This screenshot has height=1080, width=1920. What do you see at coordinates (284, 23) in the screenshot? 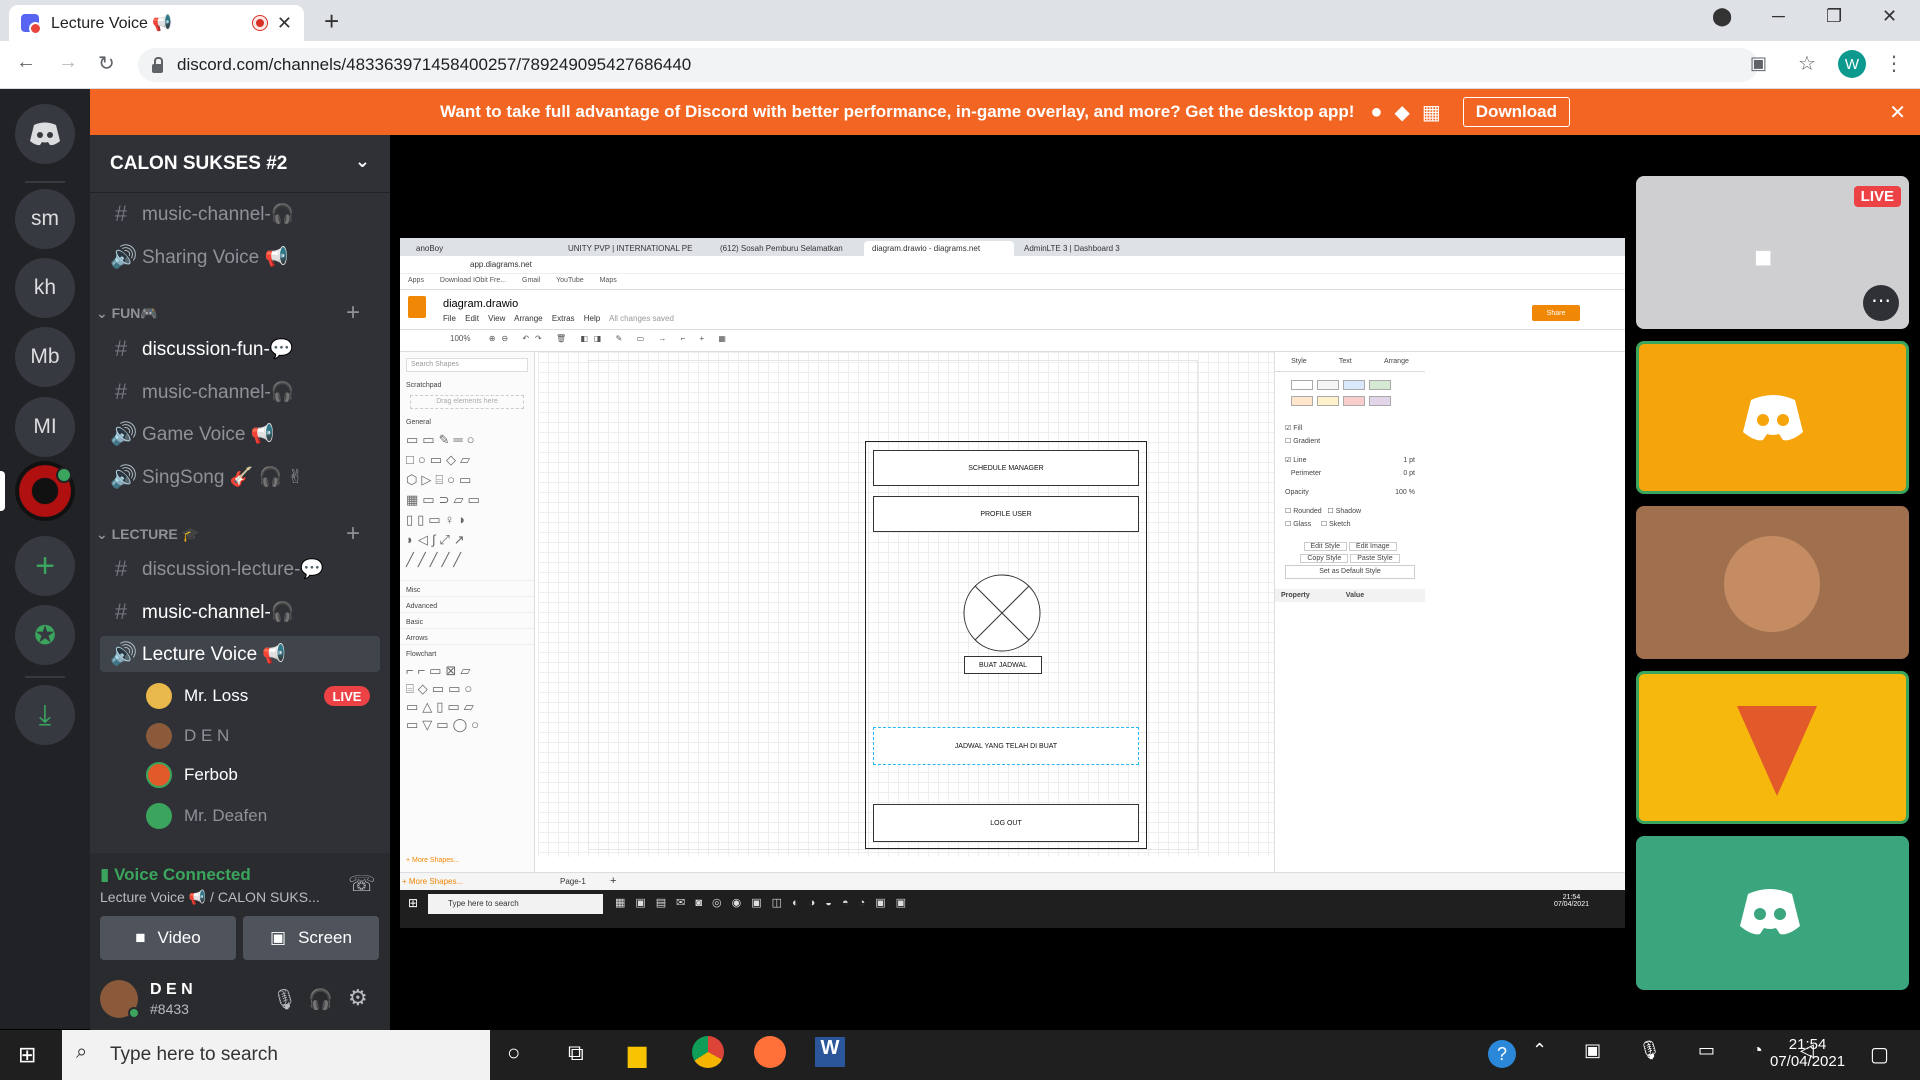
I see `close-tab-icon: ✕` at bounding box center [284, 23].